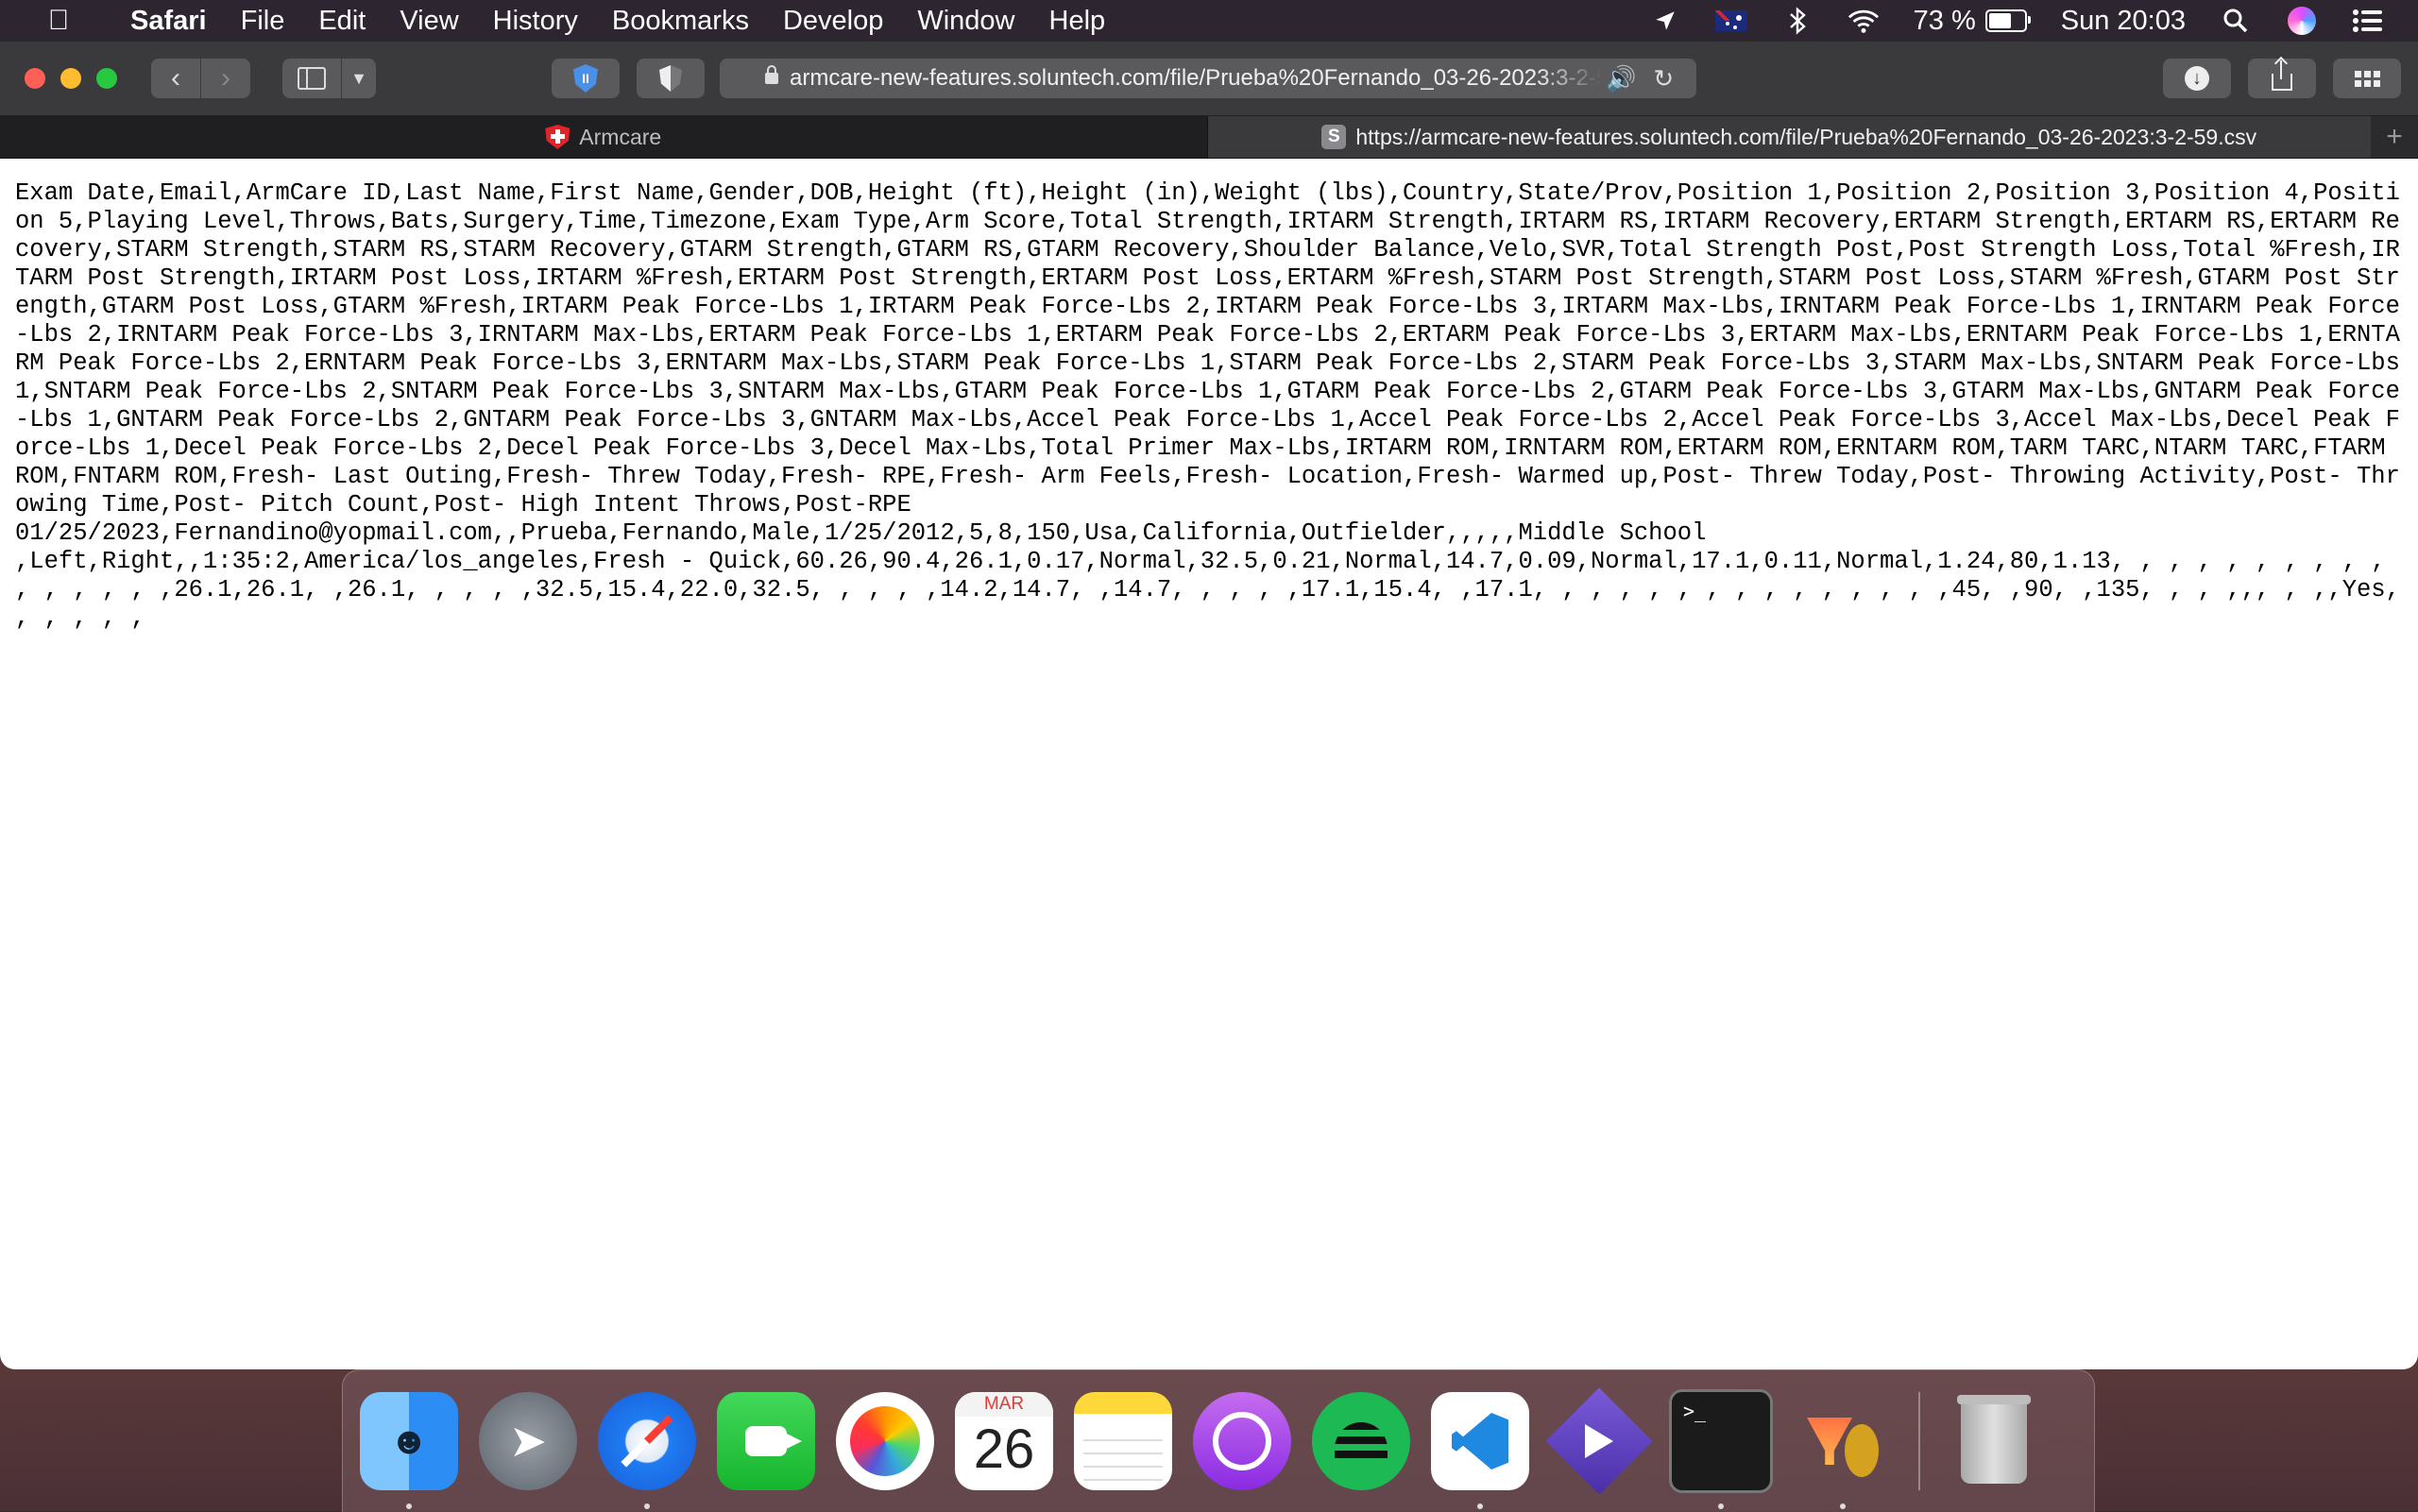  What do you see at coordinates (1919, 1441) in the screenshot?
I see `dock-separator` at bounding box center [1919, 1441].